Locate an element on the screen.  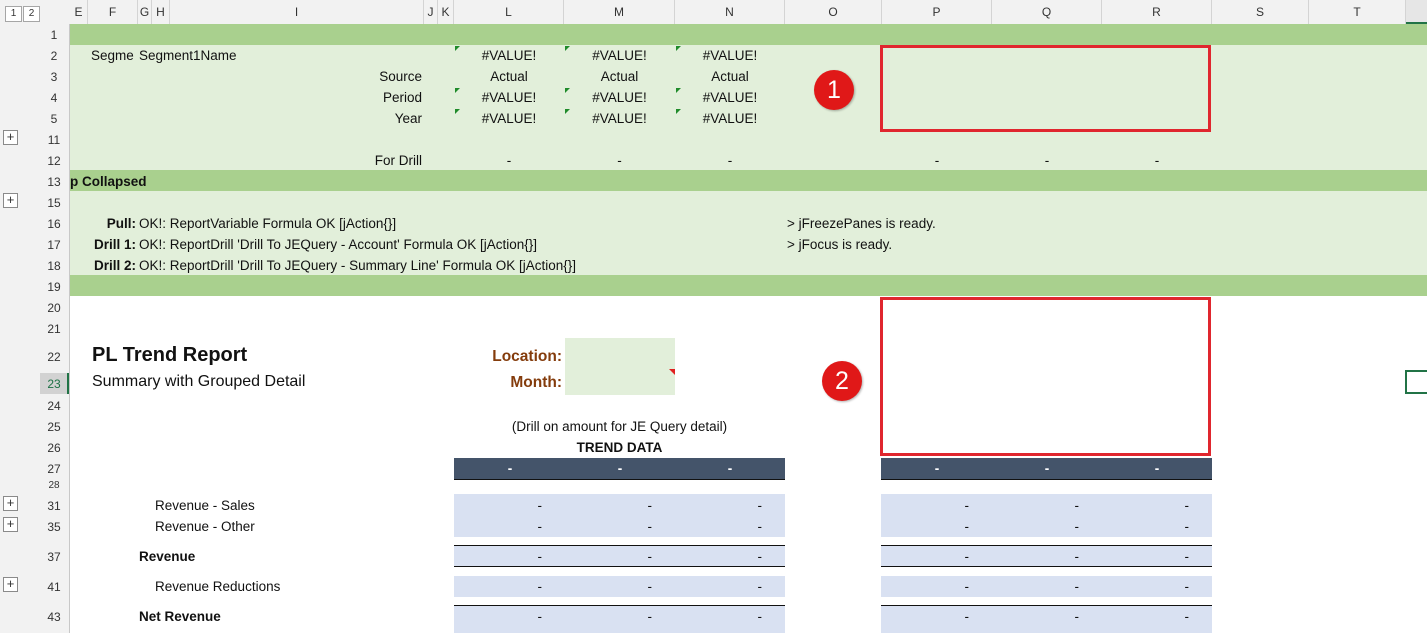
row-number: 24 is located at coordinates (54, 406).